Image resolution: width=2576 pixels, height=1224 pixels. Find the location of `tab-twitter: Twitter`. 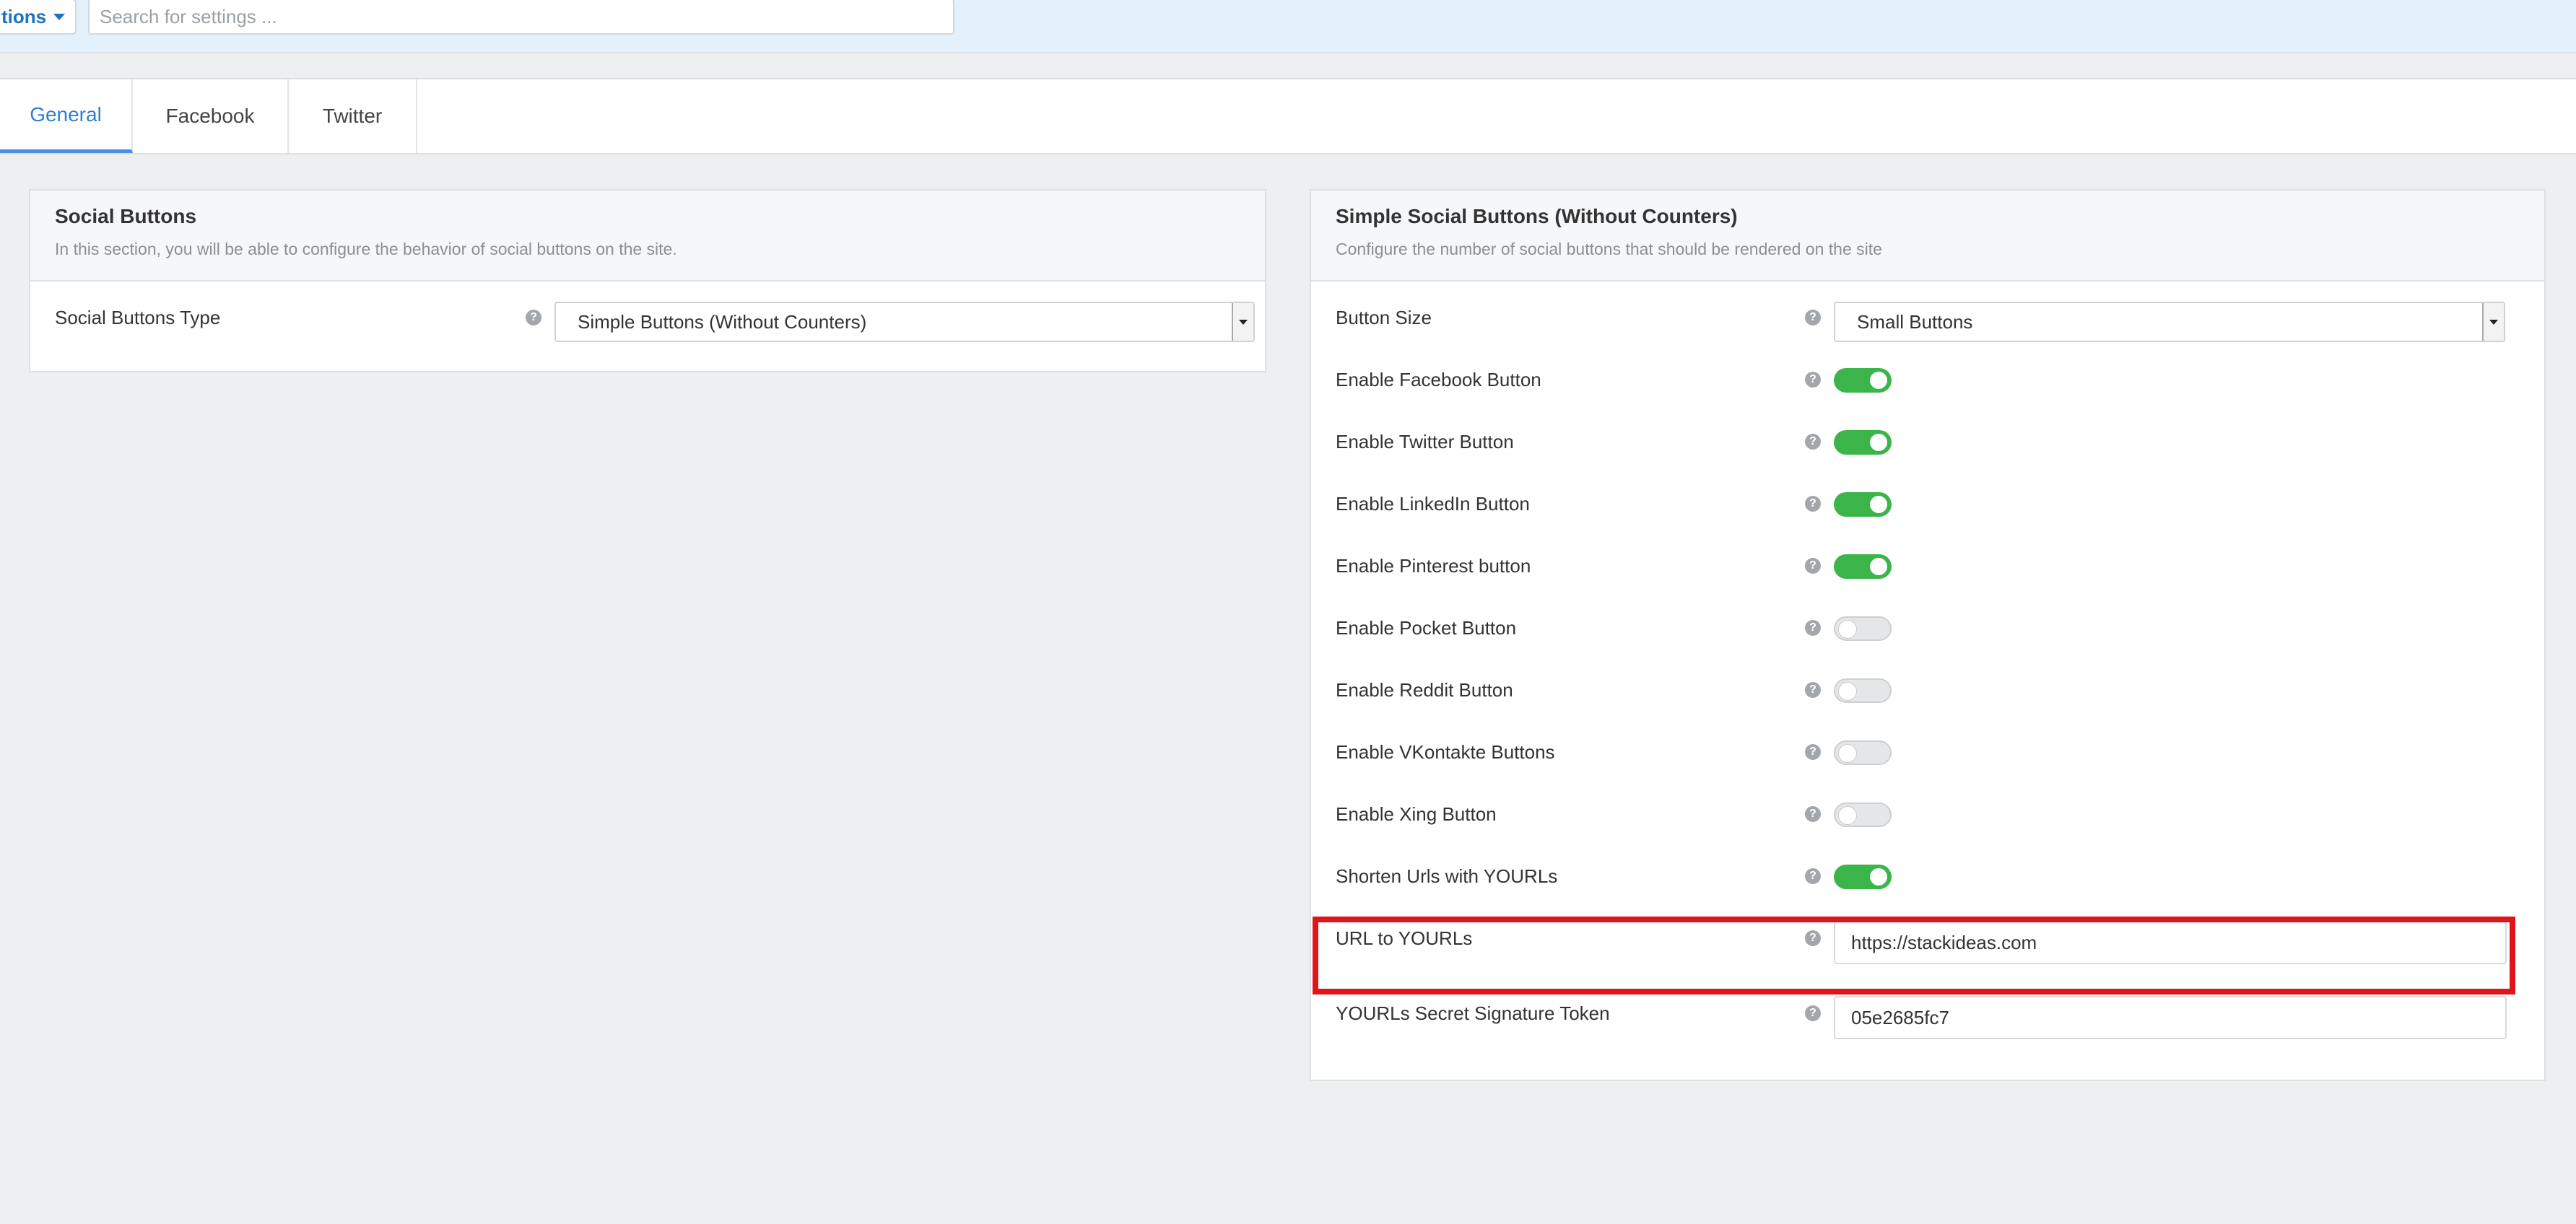

tab-twitter: Twitter is located at coordinates (353, 116).